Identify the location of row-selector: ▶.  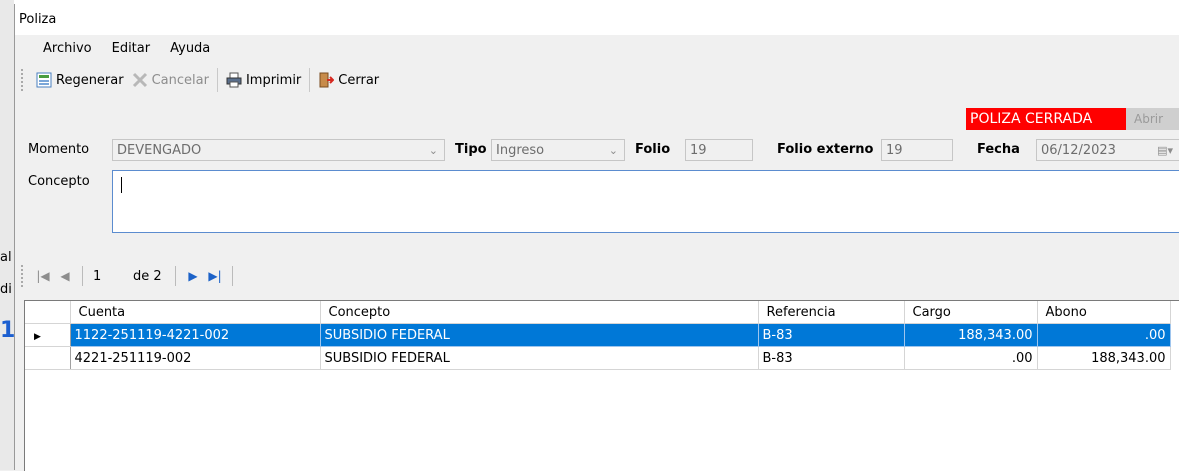
(48, 335).